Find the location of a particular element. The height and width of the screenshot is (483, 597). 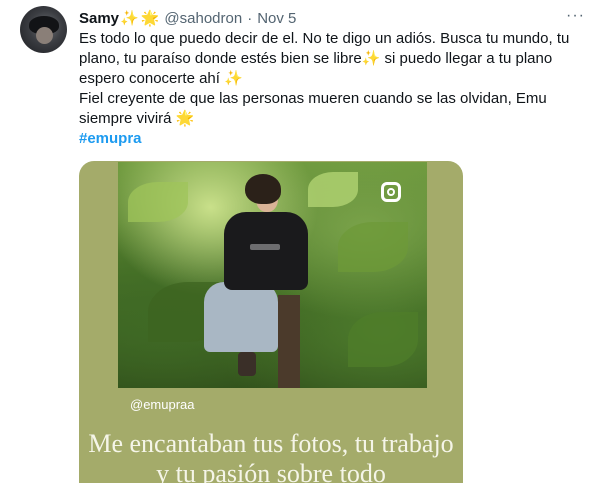

avatar-face is located at coordinates (44, 35).